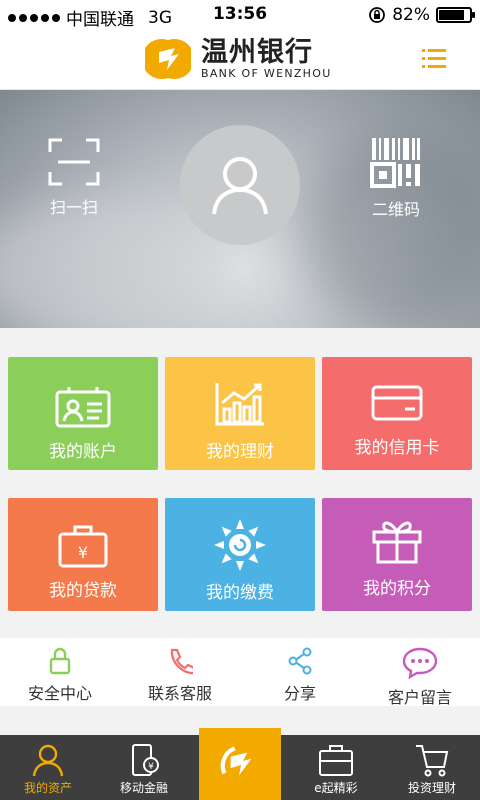  Describe the element at coordinates (455, 15) in the screenshot. I see `battery-icon` at that location.